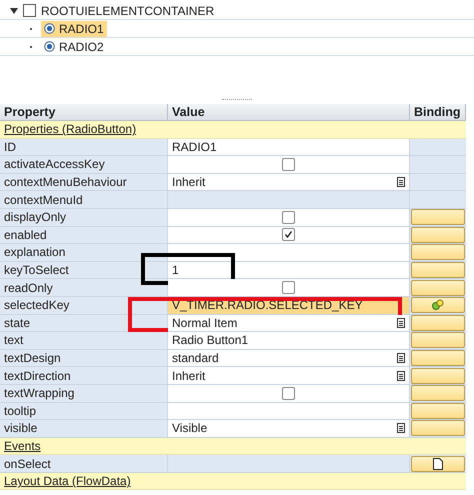 This screenshot has height=495, width=474. I want to click on property-name: onSelect, so click(84, 464).